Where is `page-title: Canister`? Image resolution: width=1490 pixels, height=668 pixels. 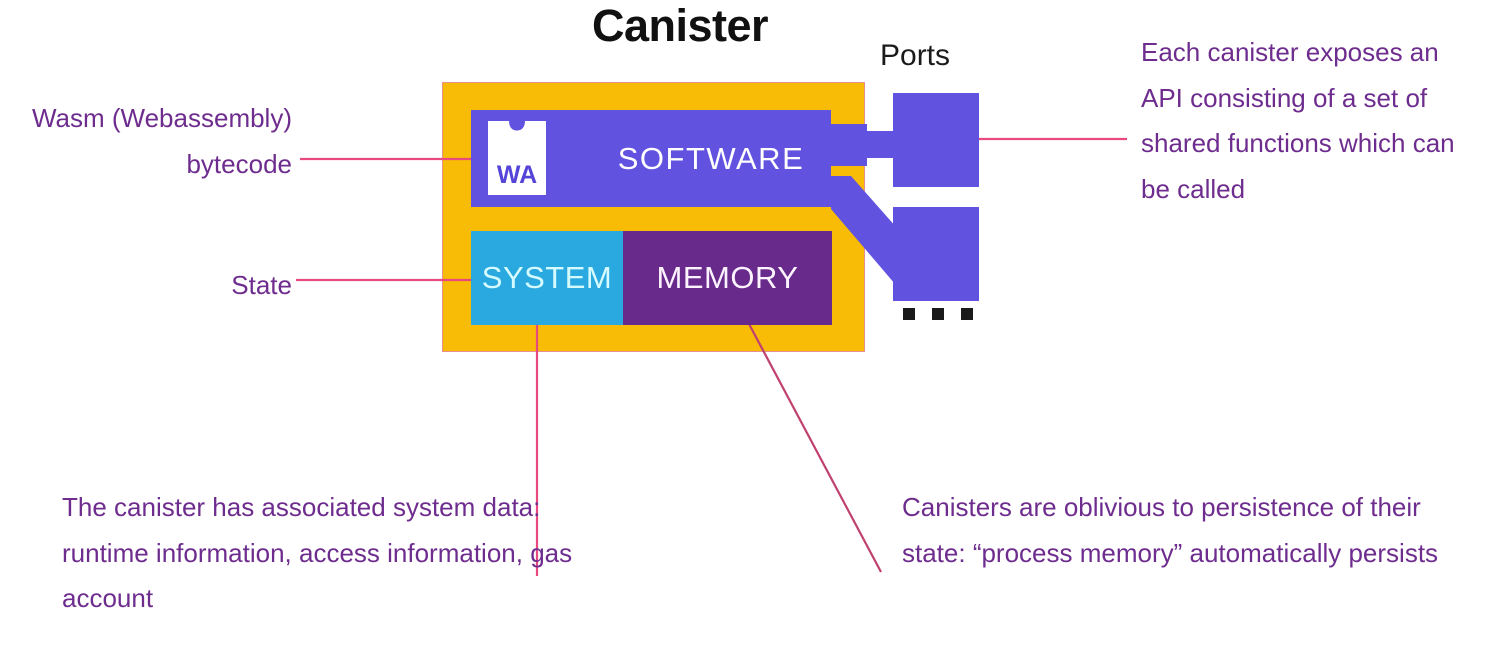
page-title: Canister is located at coordinates (680, 25).